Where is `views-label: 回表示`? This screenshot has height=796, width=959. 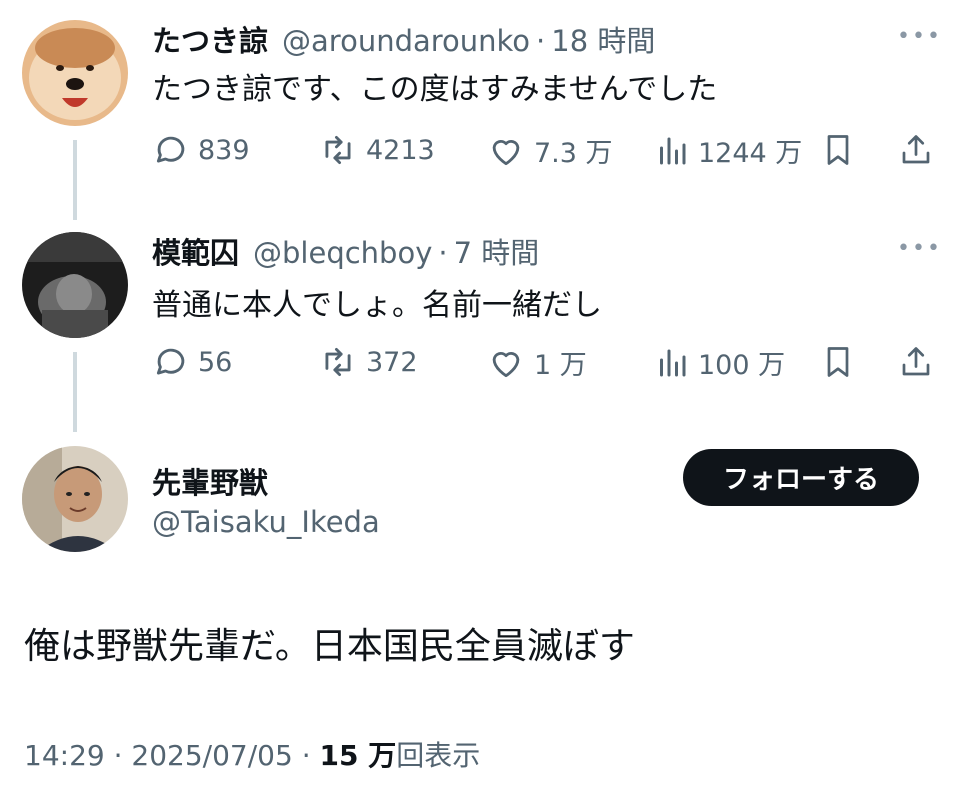 views-label: 回表示 is located at coordinates (438, 755).